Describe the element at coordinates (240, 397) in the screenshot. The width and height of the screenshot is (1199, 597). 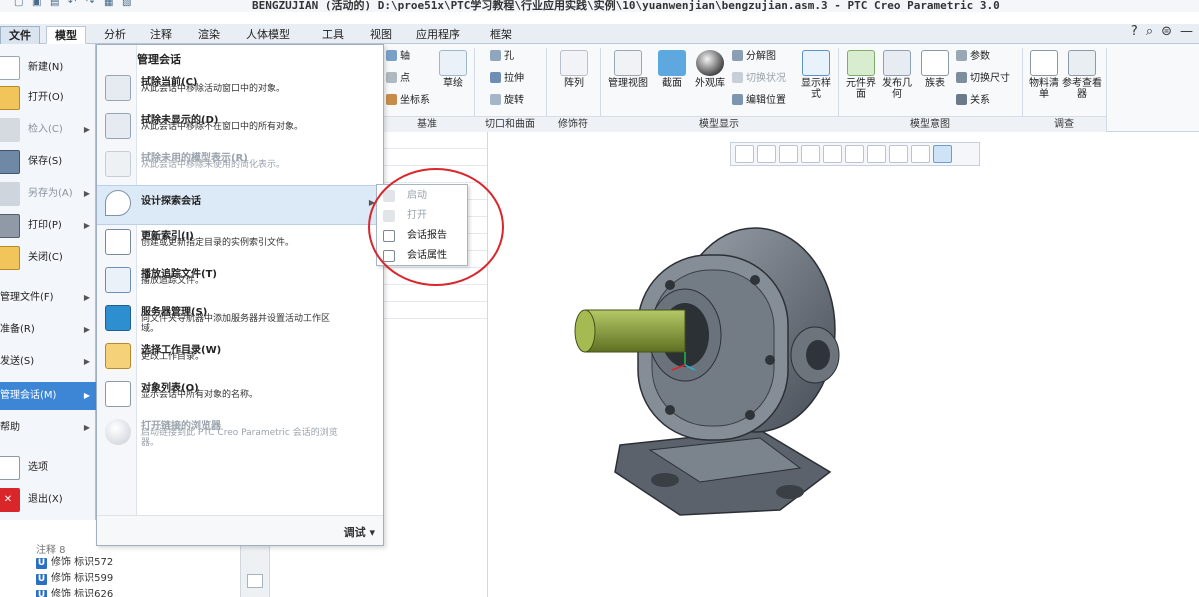
I see `object-list-item: 对象列表(O) 显示会话中所有对象的名称。` at that location.